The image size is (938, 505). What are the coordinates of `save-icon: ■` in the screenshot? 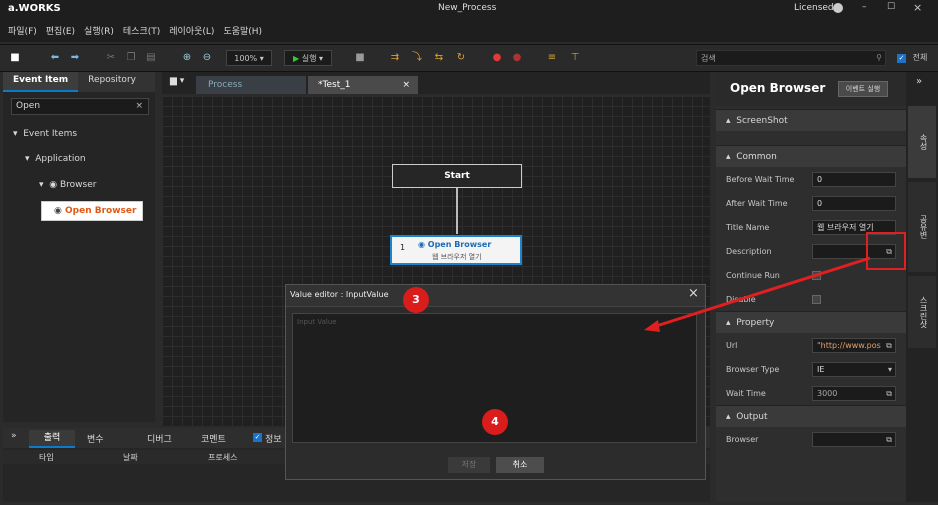 It's located at (15, 58).